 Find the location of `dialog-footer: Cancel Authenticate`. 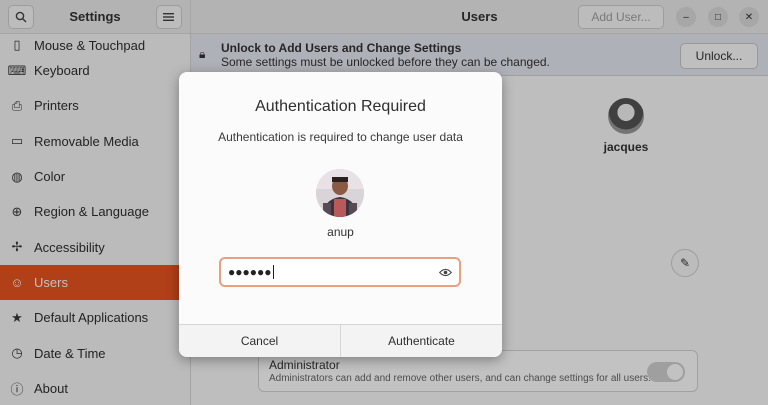

dialog-footer: Cancel Authenticate is located at coordinates (340, 340).